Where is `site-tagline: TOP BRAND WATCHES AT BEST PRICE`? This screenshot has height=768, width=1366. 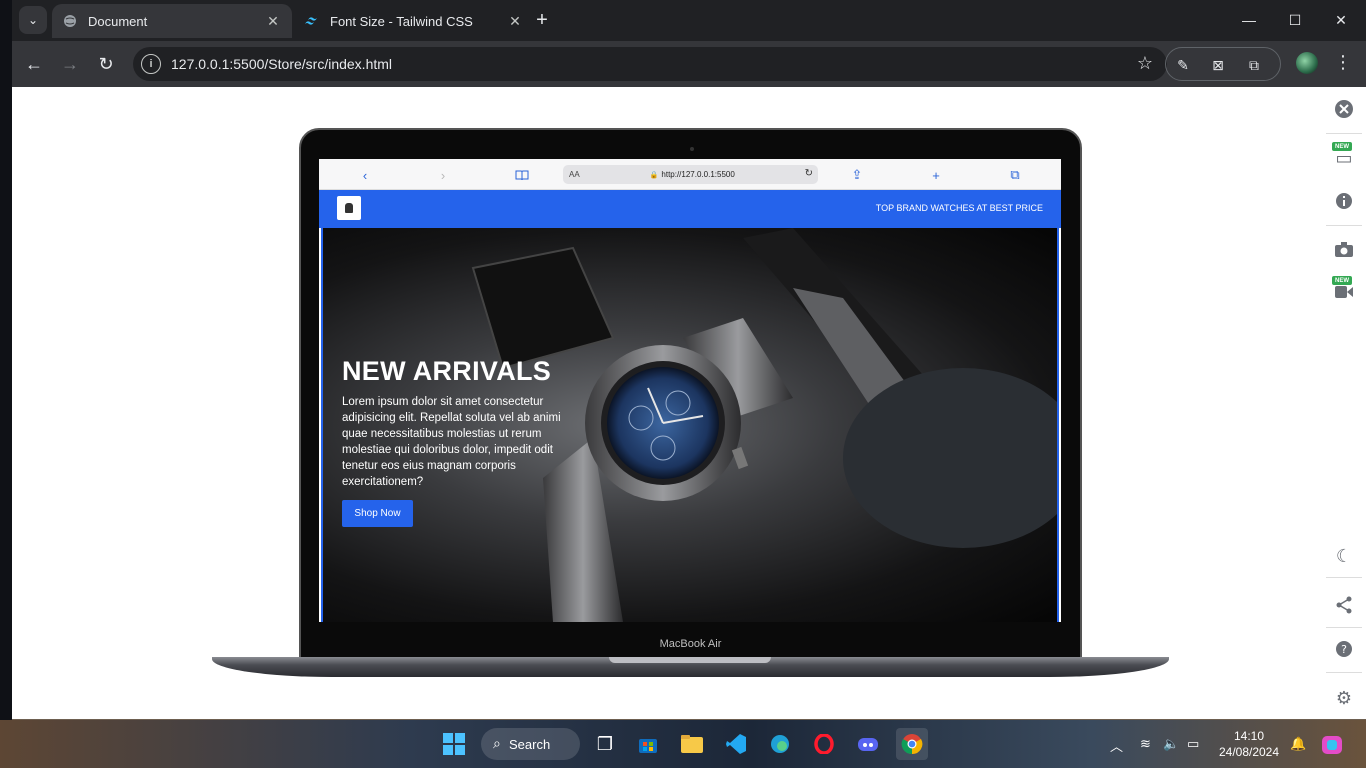
site-tagline: TOP BRAND WATCHES AT BEST PRICE is located at coordinates (959, 208).